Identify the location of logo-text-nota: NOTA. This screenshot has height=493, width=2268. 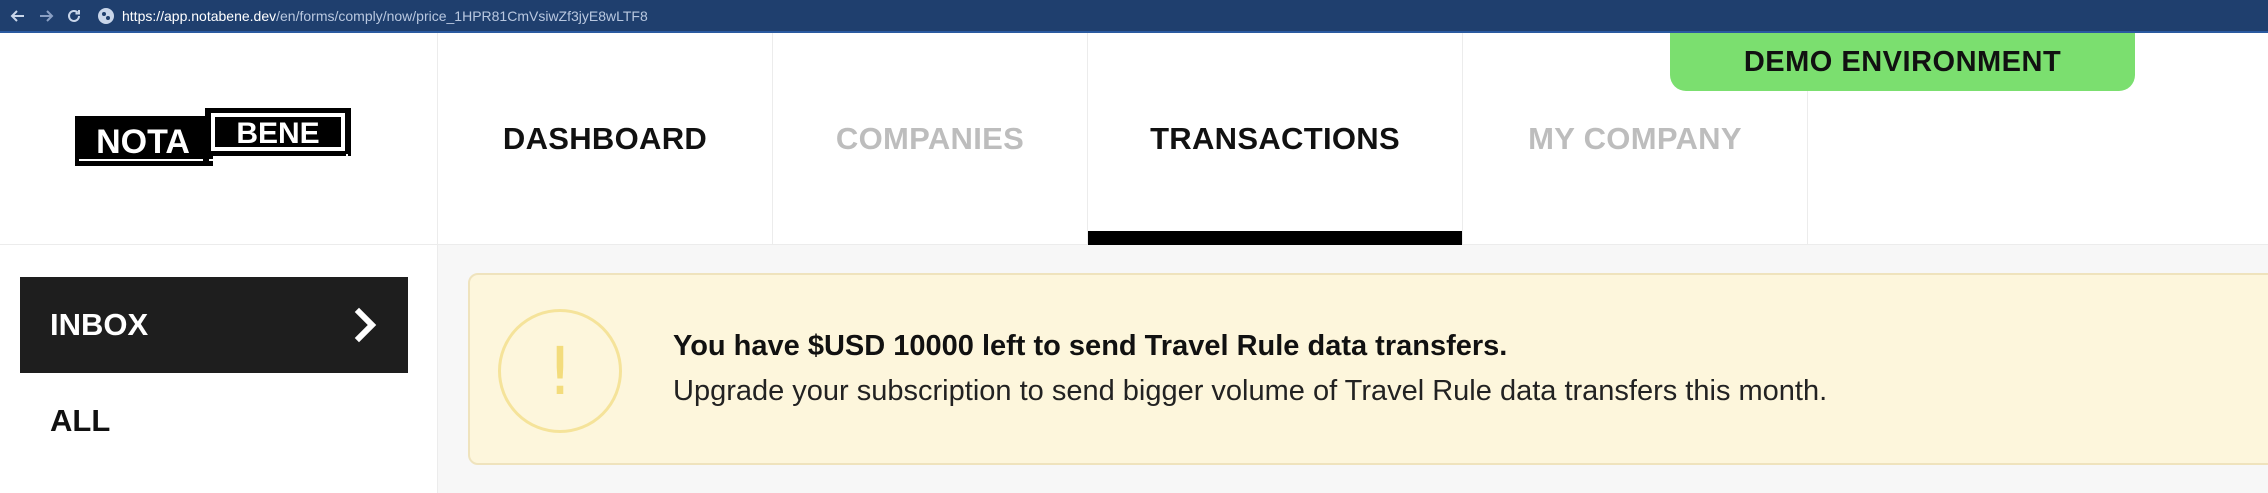
(143, 142).